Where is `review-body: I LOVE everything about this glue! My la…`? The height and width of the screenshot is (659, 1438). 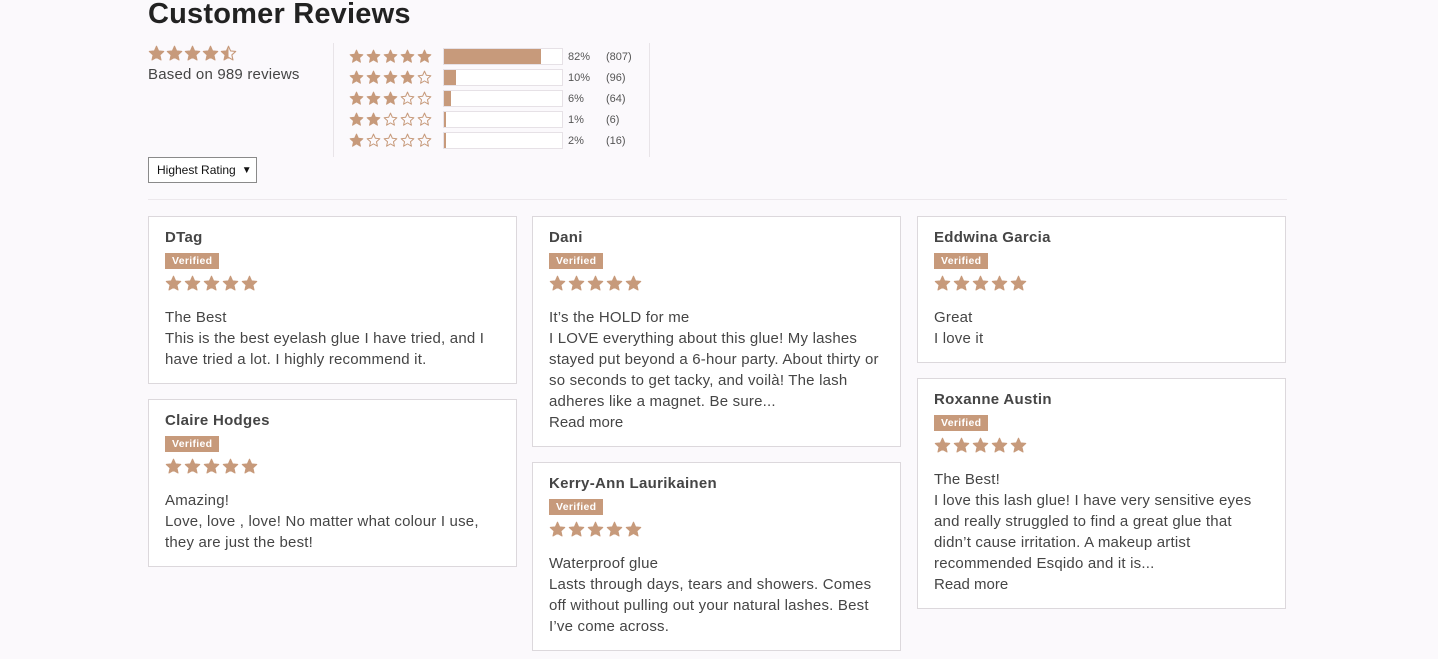
review-body: I LOVE everything about this glue! My la… is located at coordinates (714, 370).